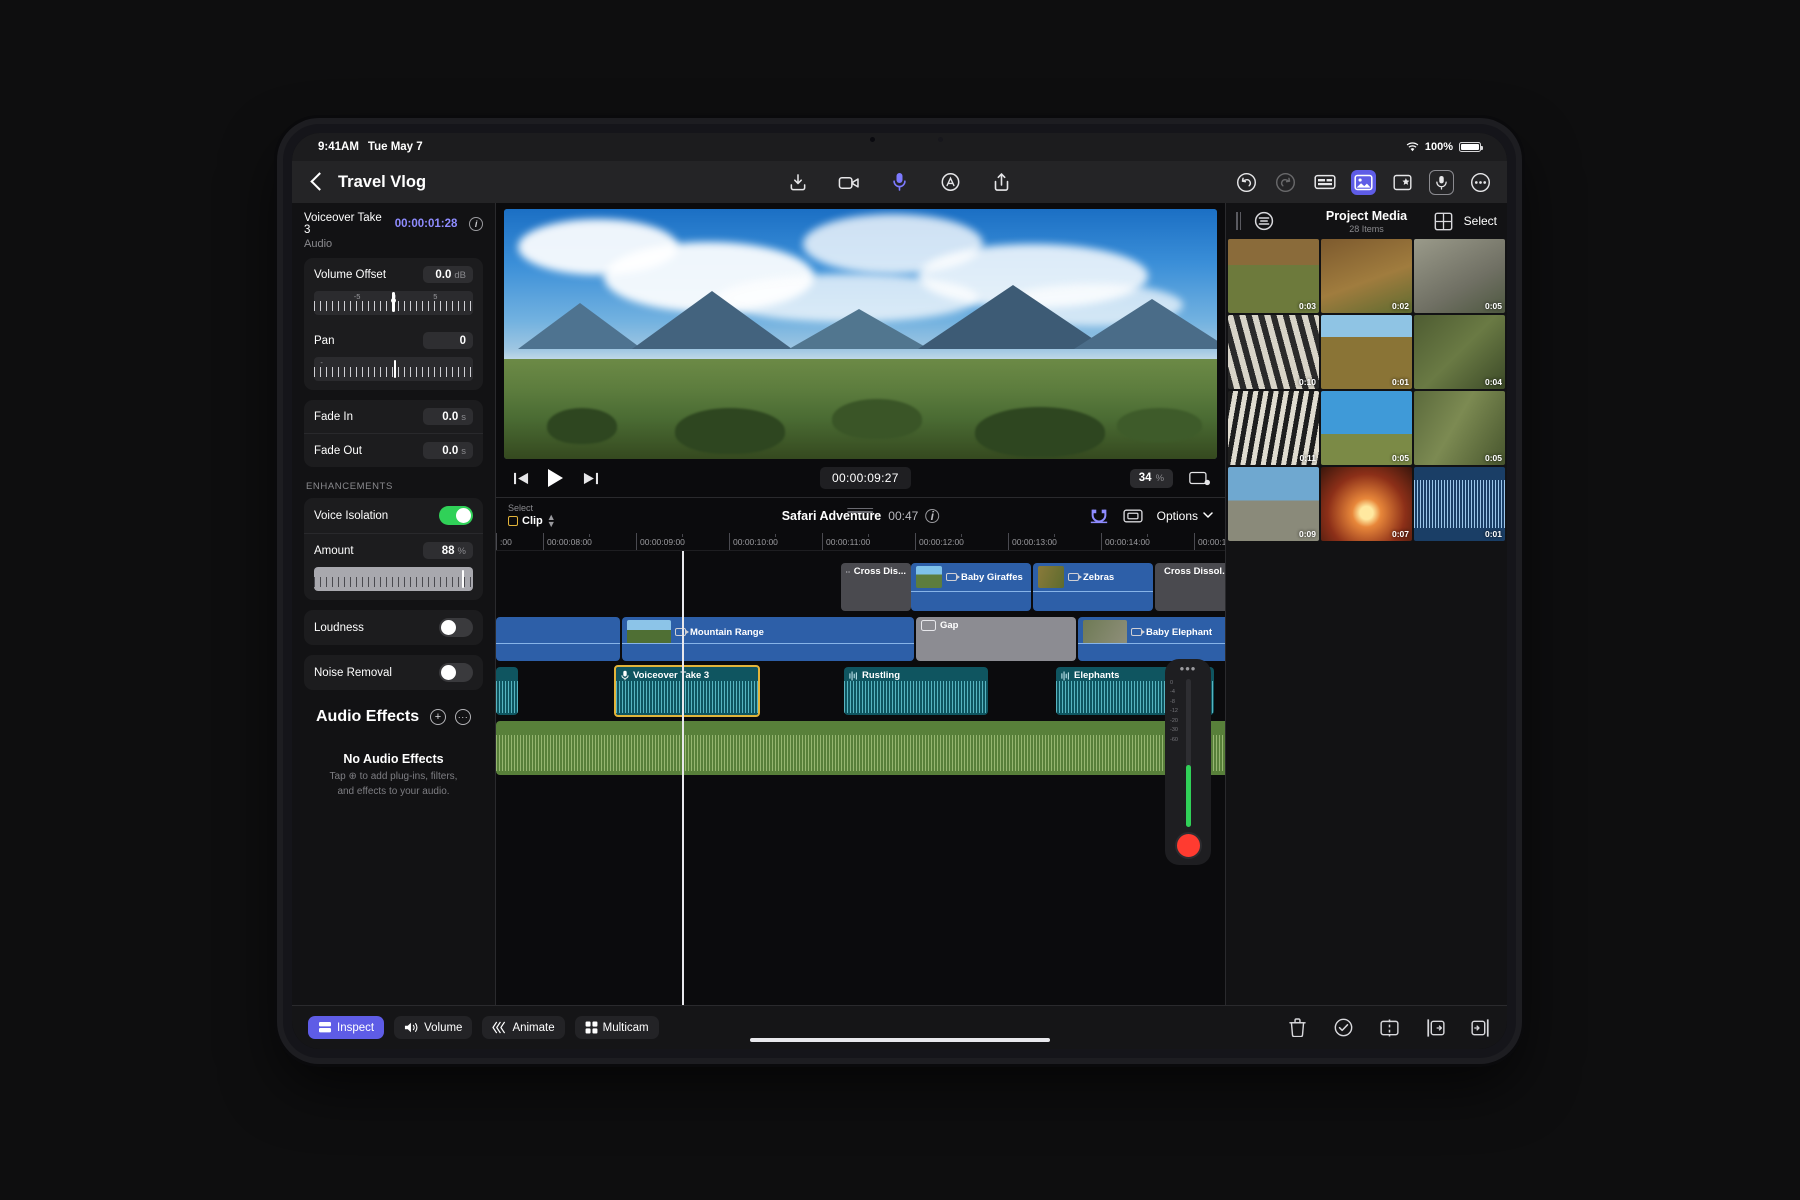 The height and width of the screenshot is (1200, 1800). What do you see at coordinates (1480, 182) in the screenshot?
I see `more-icon` at bounding box center [1480, 182].